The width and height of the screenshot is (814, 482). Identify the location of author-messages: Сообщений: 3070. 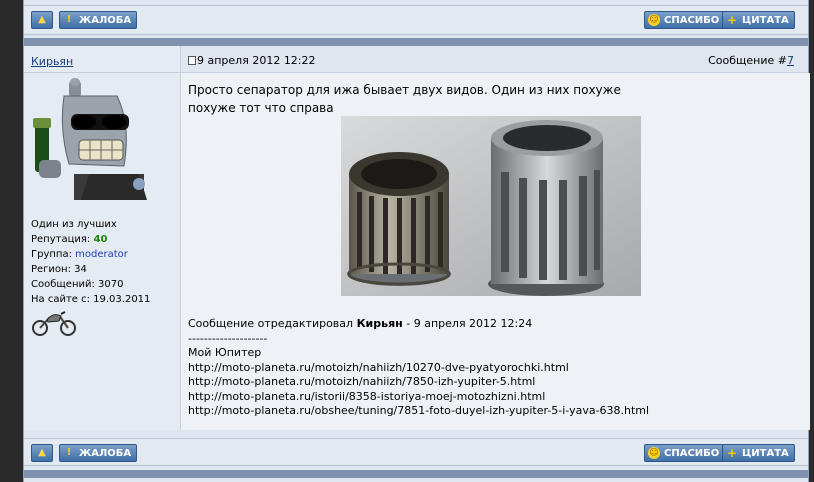
(77, 284).